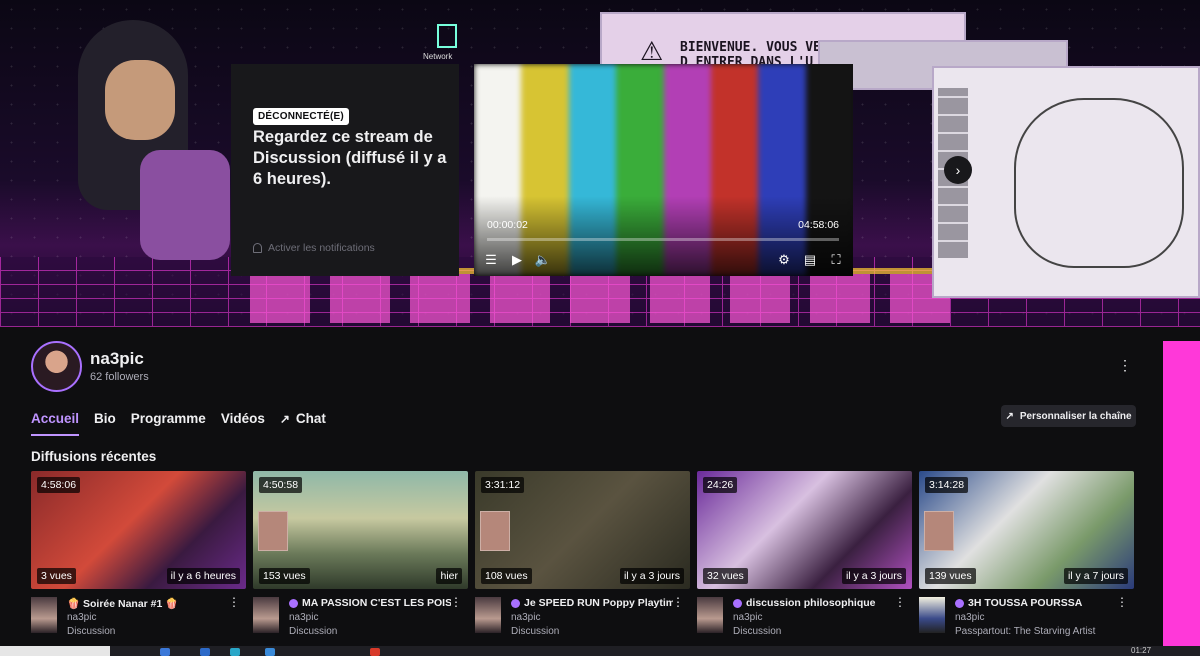  Describe the element at coordinates (447, 36) in the screenshot. I see `network-icon` at that location.